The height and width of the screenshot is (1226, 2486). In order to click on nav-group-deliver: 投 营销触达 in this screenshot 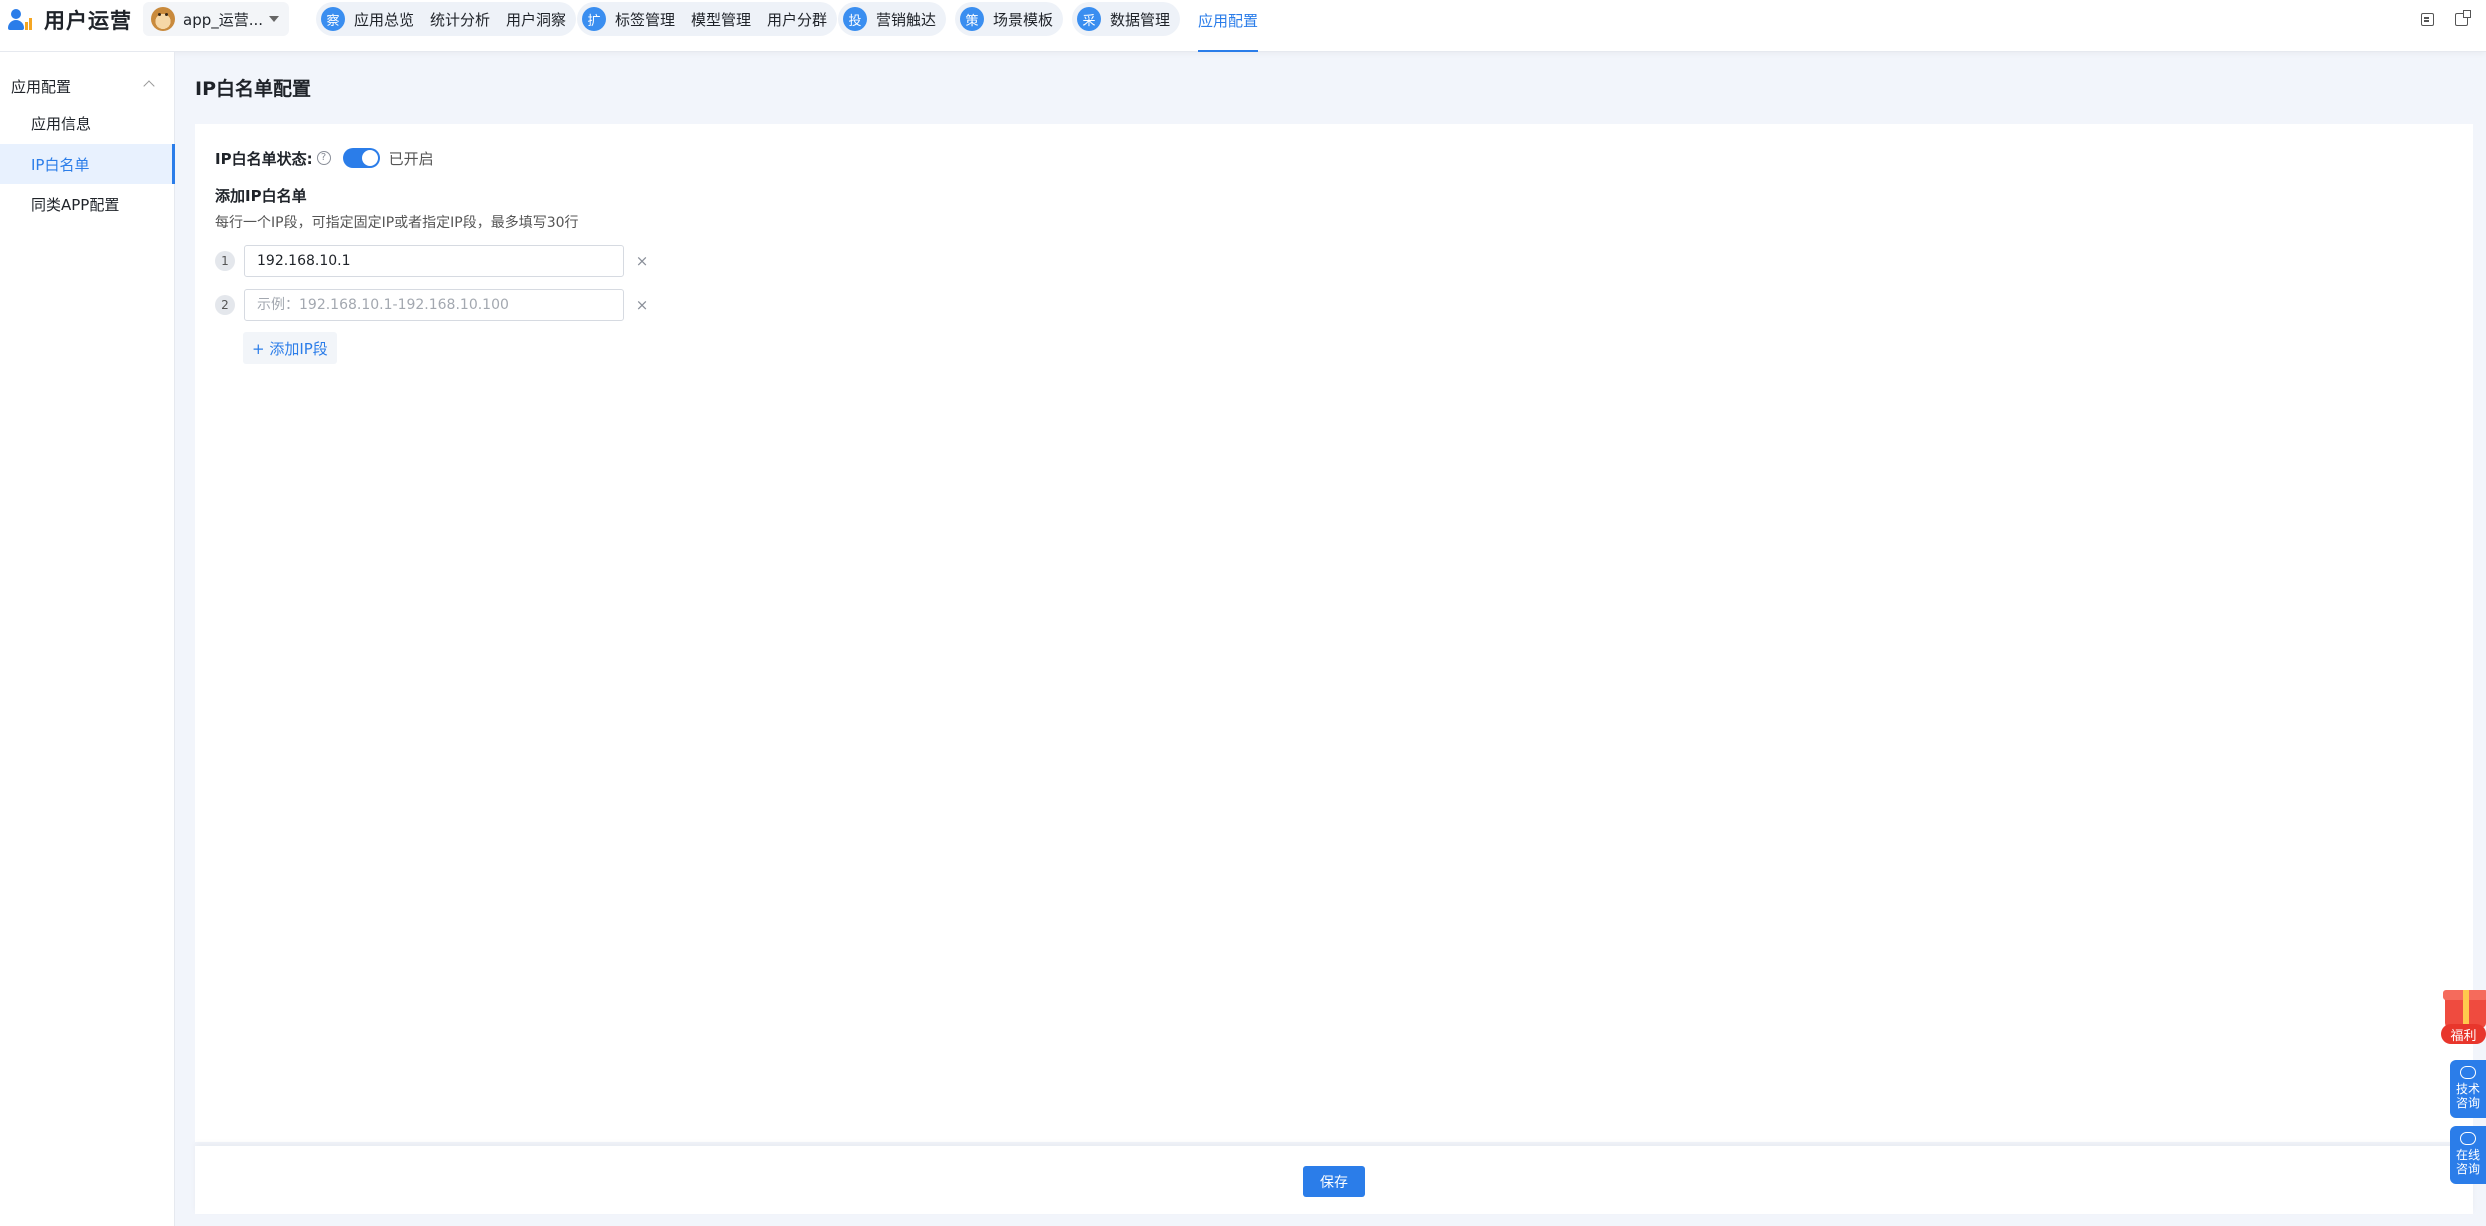, I will do `click(892, 19)`.